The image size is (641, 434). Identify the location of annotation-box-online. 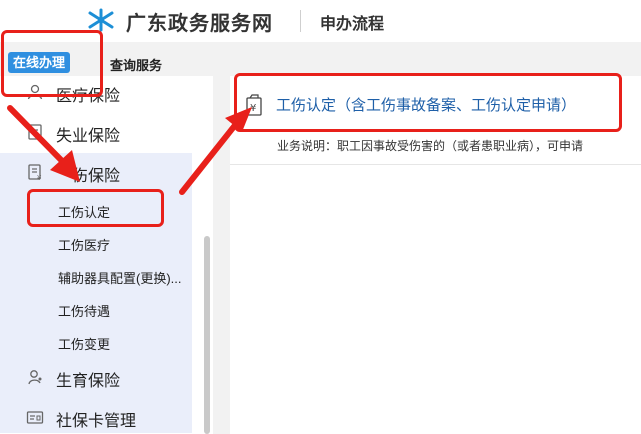
(52, 63).